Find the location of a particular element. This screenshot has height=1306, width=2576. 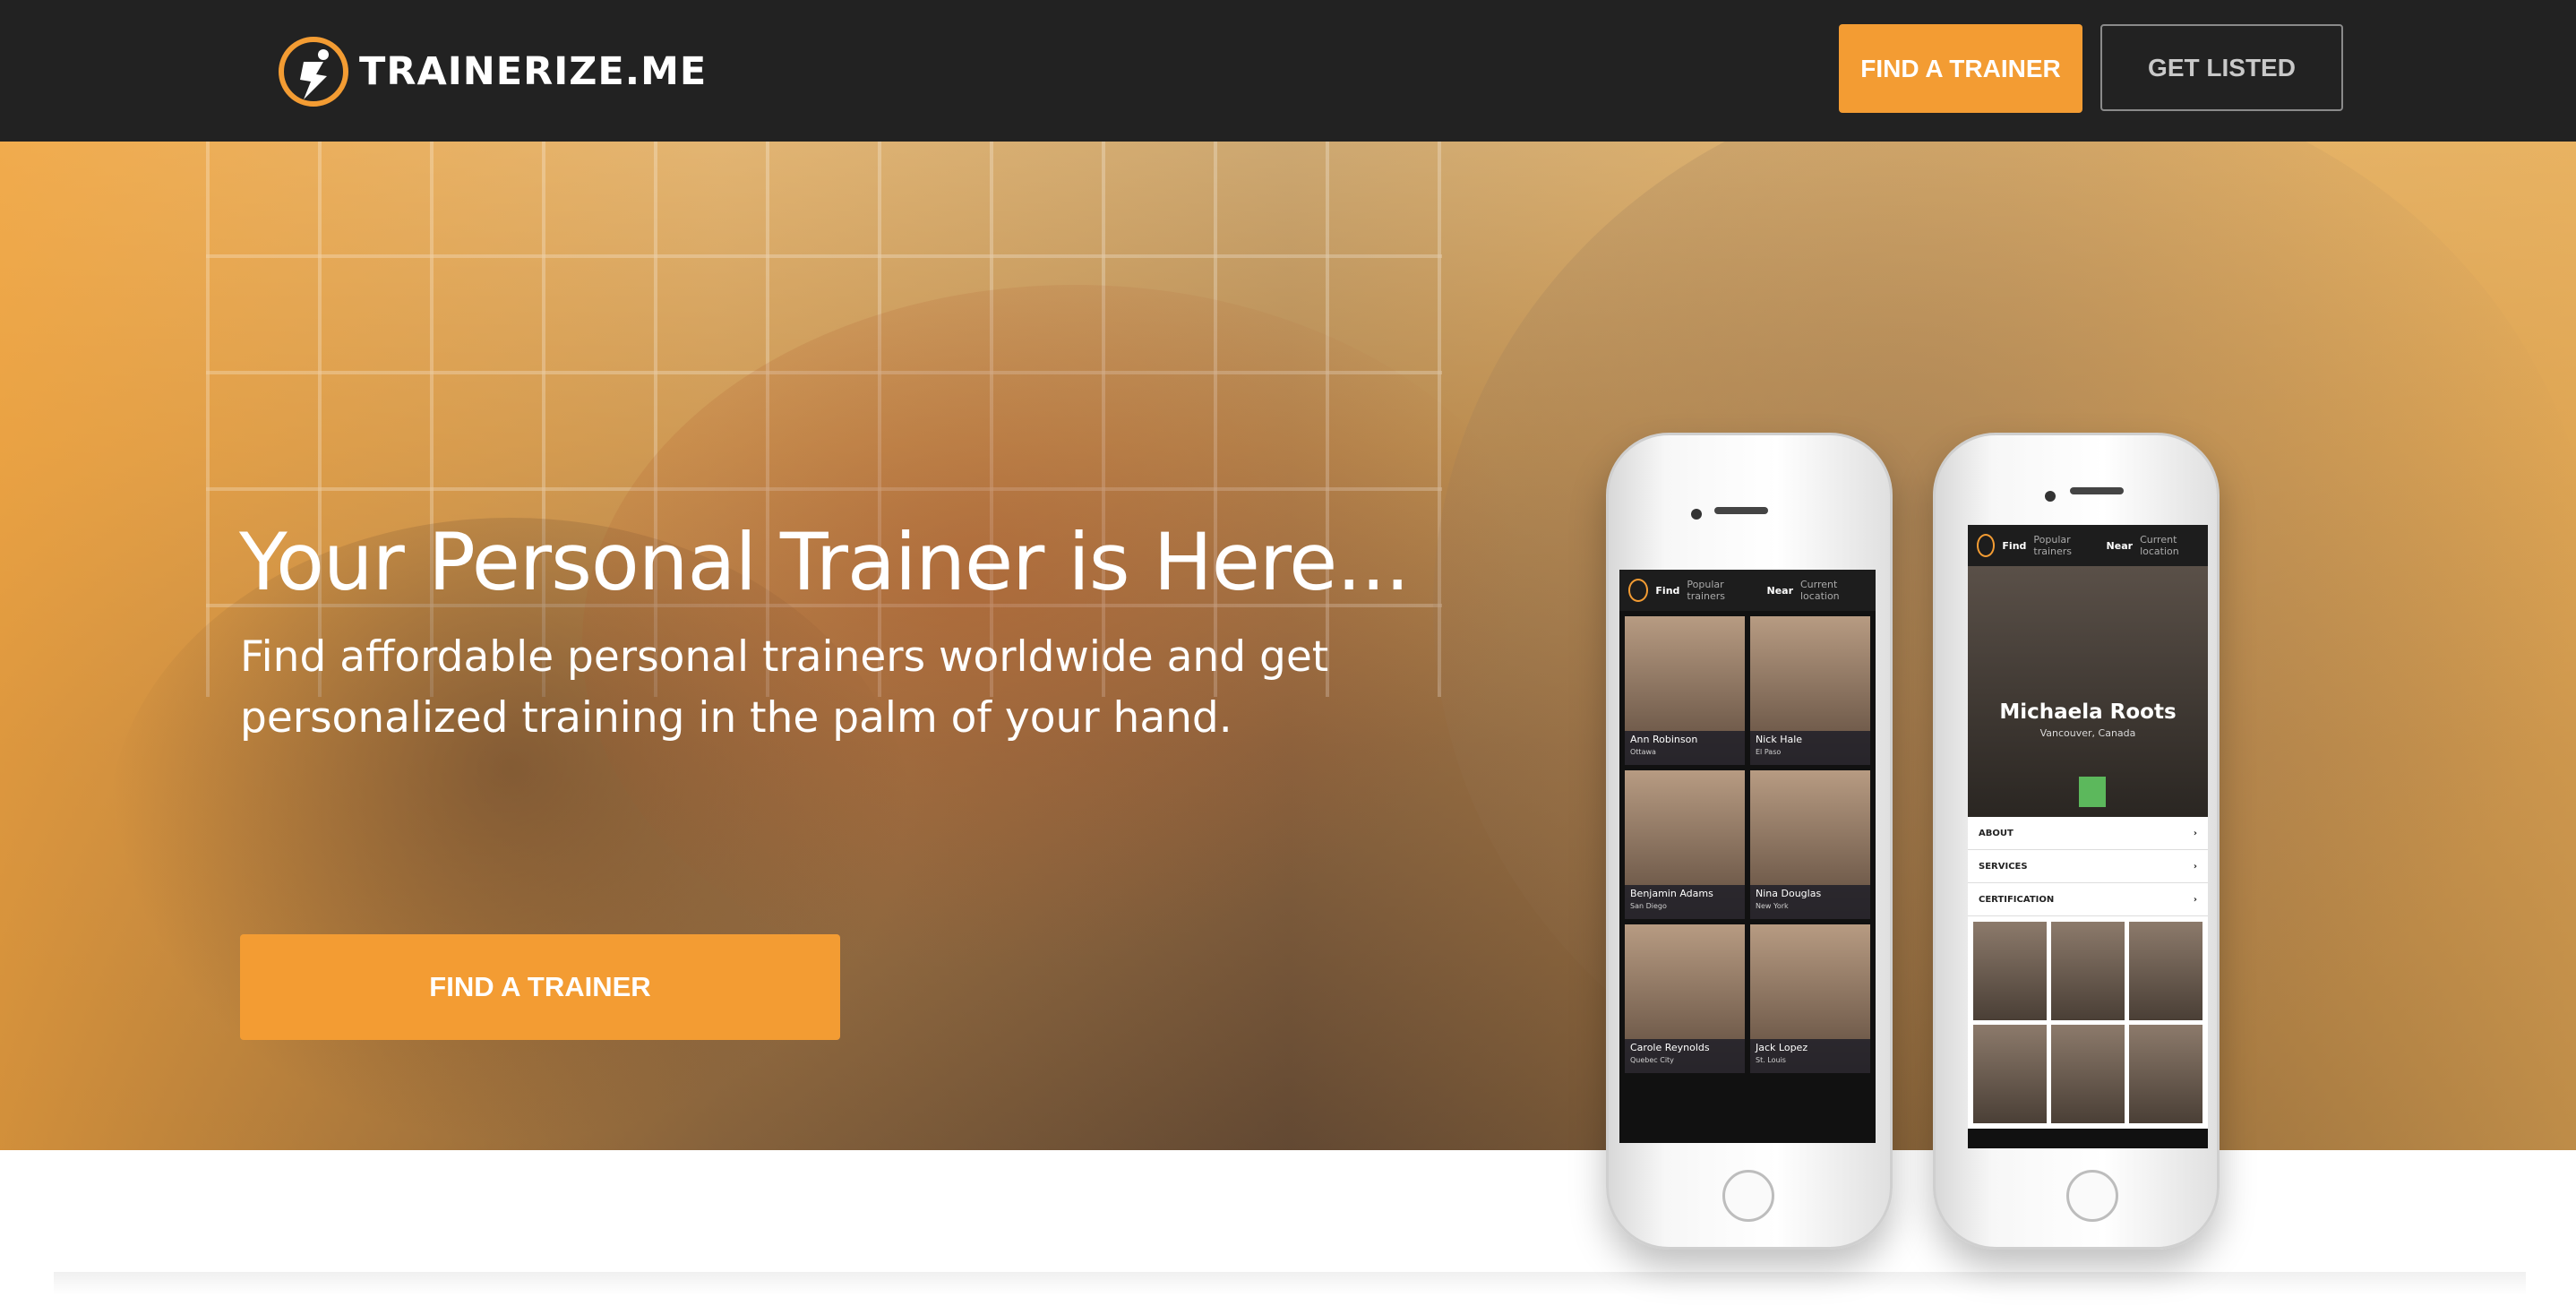

trainer-profile-header: Michaela Roots Vancouver, Canada is located at coordinates (2088, 691).